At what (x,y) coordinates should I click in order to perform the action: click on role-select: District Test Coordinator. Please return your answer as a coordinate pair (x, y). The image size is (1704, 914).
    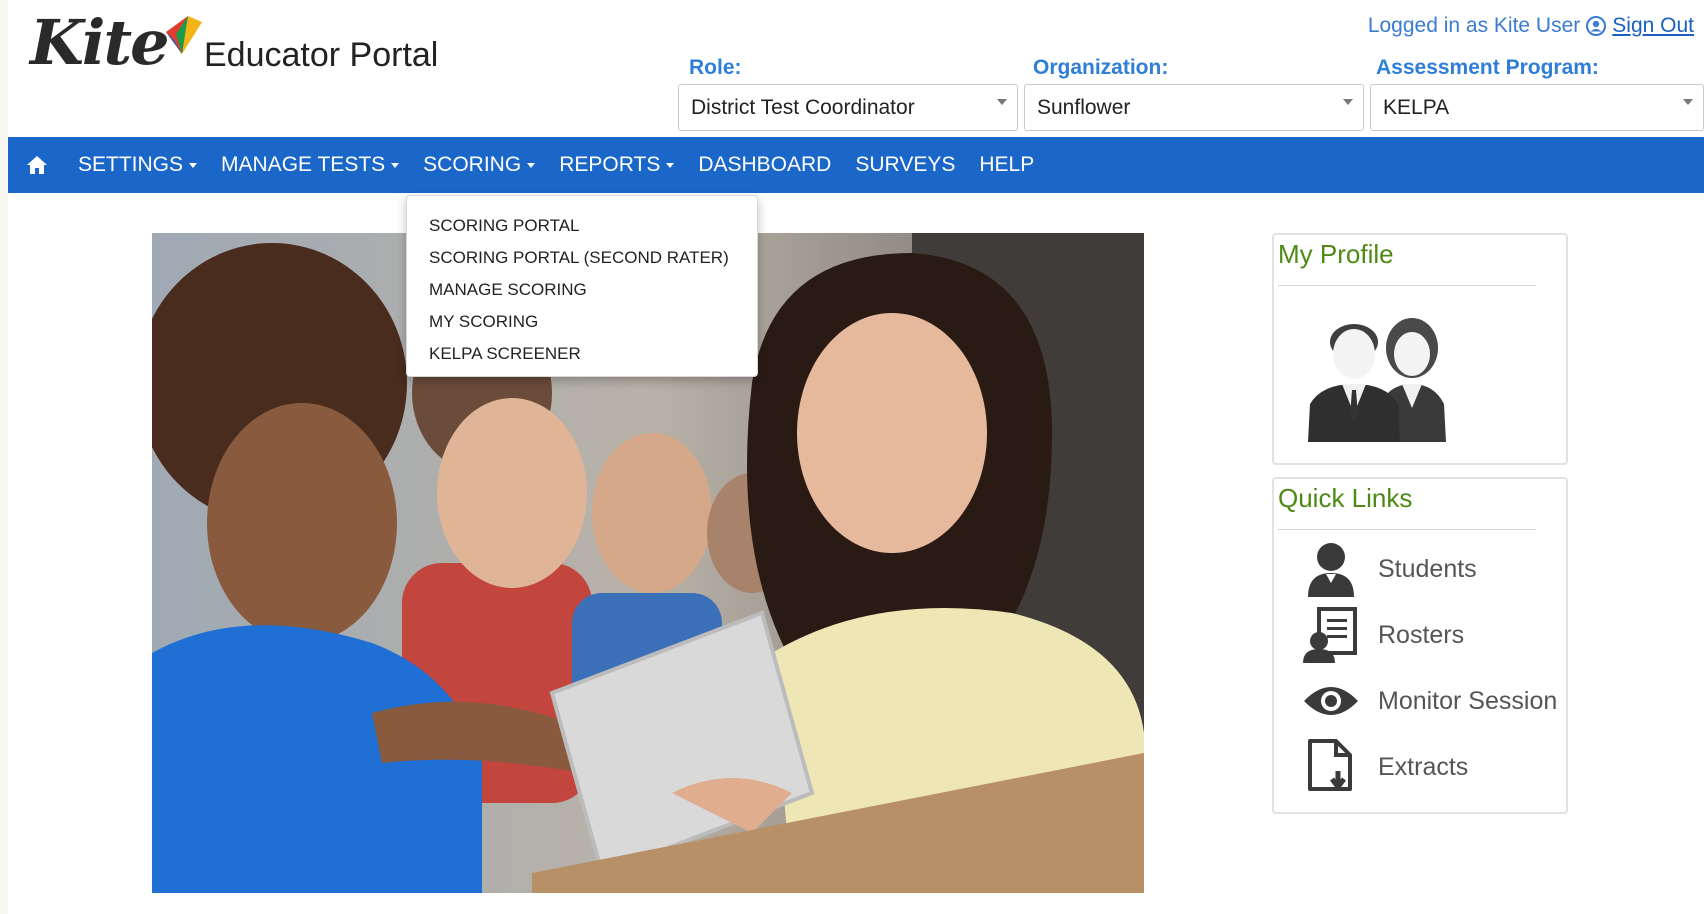
    Looking at the image, I should click on (848, 107).